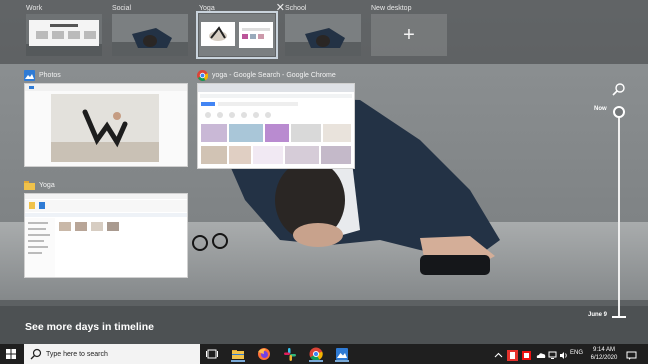 This screenshot has height=364, width=648. I want to click on firefox-icon, so click(264, 354).